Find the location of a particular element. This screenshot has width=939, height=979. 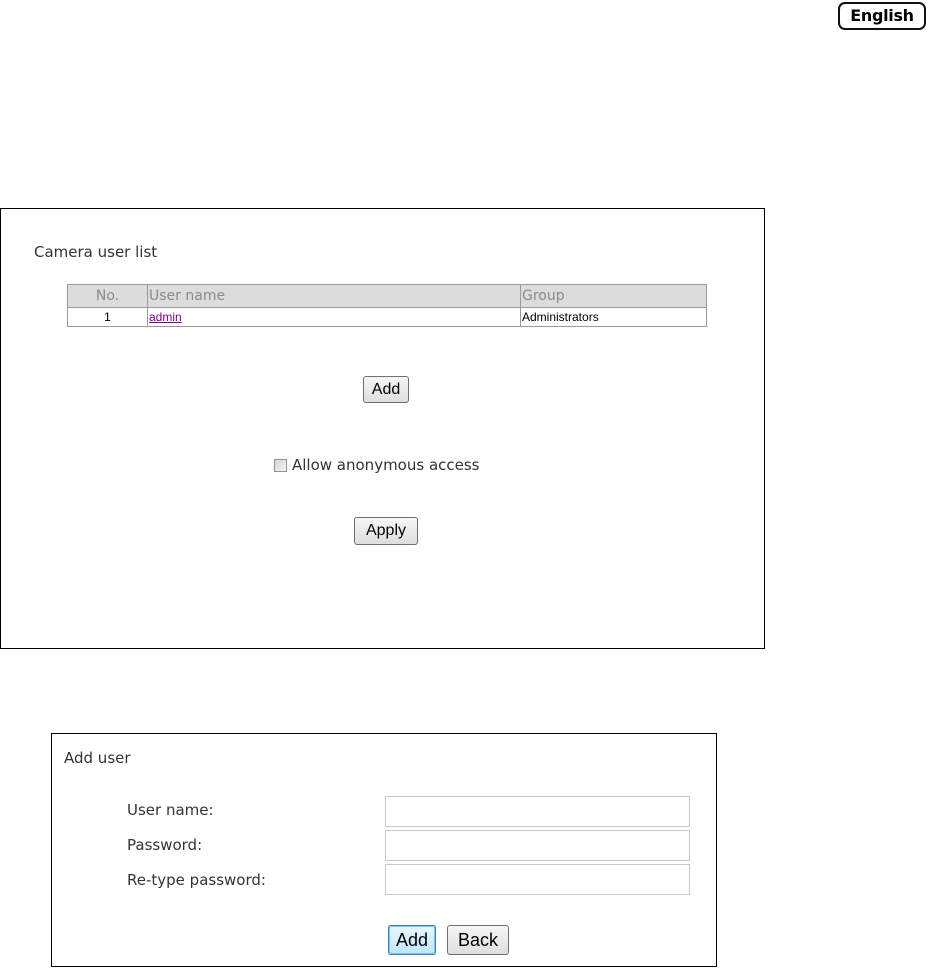

back-button: Back is located at coordinates (478, 940).